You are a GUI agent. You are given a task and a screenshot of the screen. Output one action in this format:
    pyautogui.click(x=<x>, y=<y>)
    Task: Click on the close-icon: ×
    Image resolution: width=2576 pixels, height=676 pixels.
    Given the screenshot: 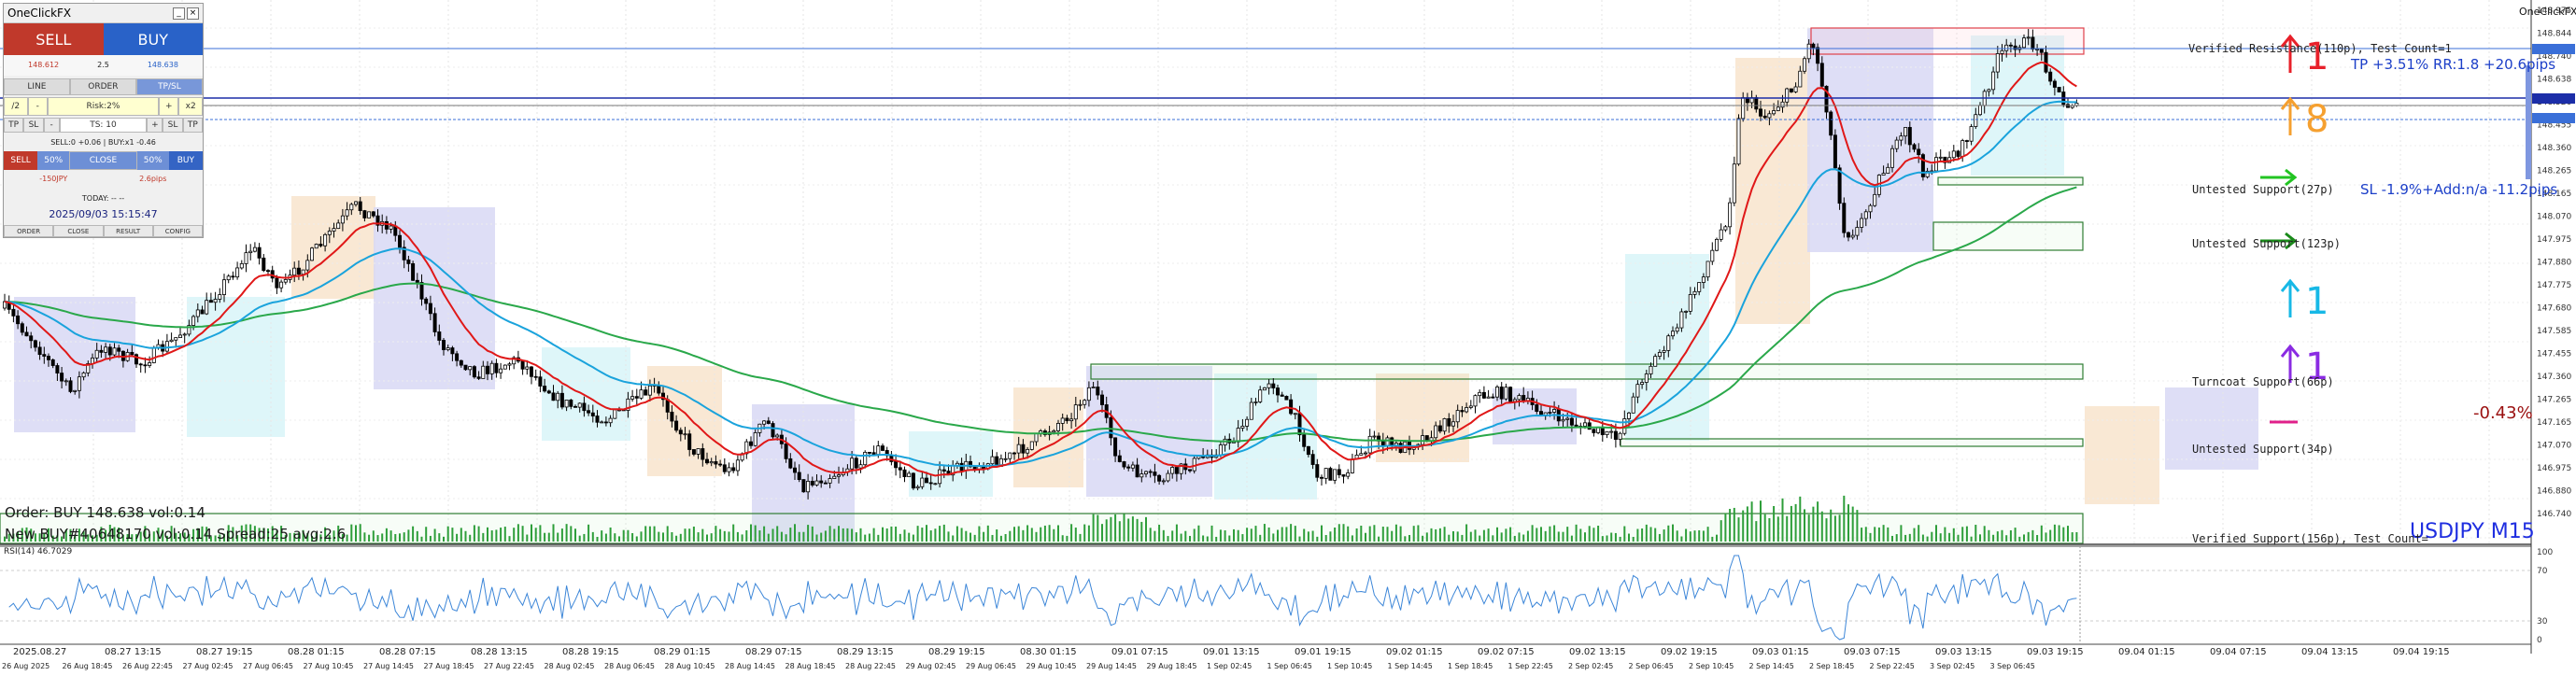 What is the action you would take?
    pyautogui.click(x=193, y=13)
    